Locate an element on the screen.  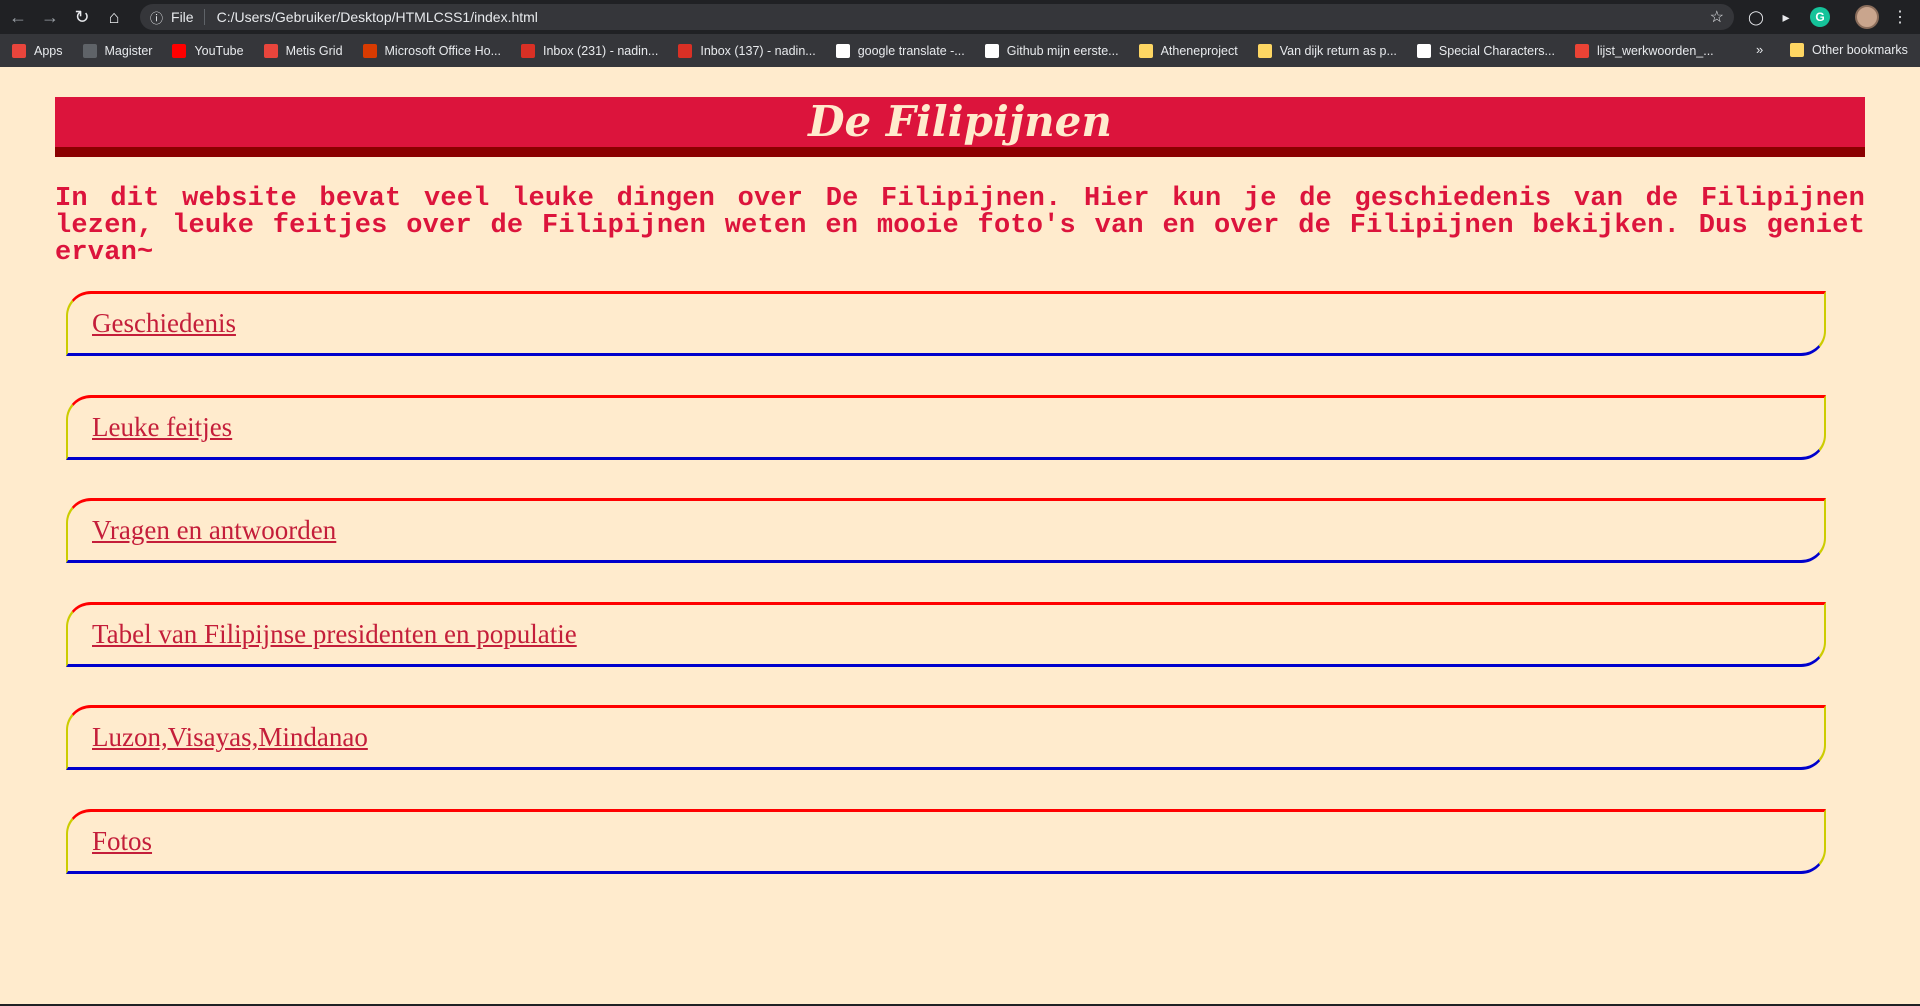
other-bookmarks: Other bookmarks is located at coordinates (1849, 50).